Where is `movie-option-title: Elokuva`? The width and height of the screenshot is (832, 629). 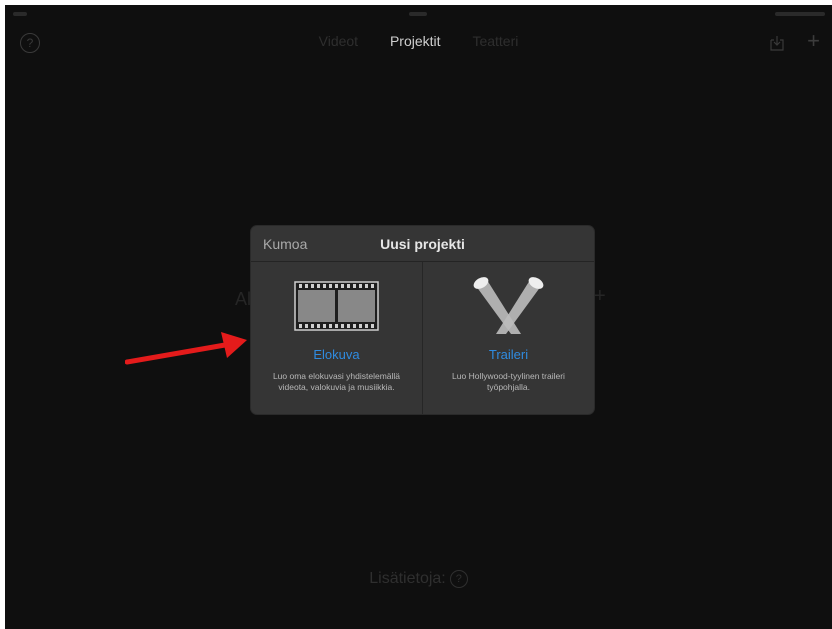
movie-option-title: Elokuva is located at coordinates (336, 354).